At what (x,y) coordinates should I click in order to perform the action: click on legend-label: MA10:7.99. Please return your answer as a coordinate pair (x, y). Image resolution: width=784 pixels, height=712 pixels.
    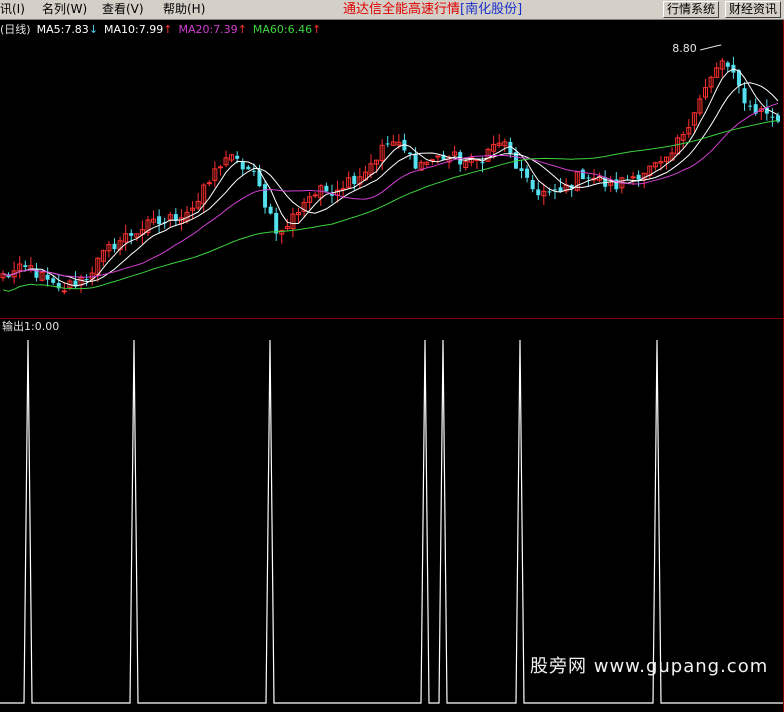
    Looking at the image, I should click on (134, 29).